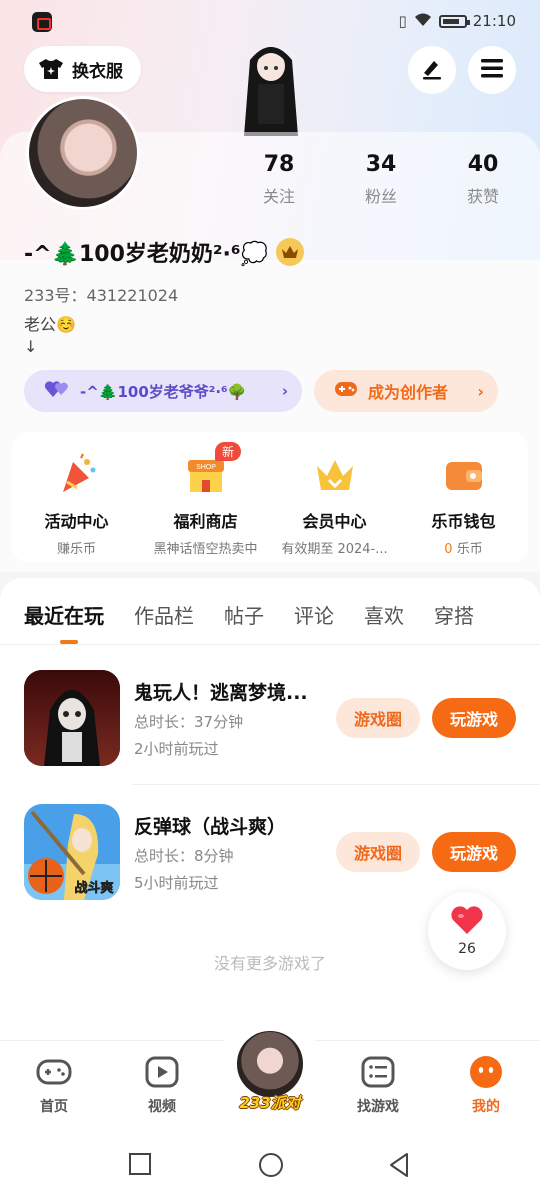 This screenshot has width=540, height=1200. What do you see at coordinates (402, 21) in the screenshot?
I see `vibrate-icon: ▯` at bounding box center [402, 21].